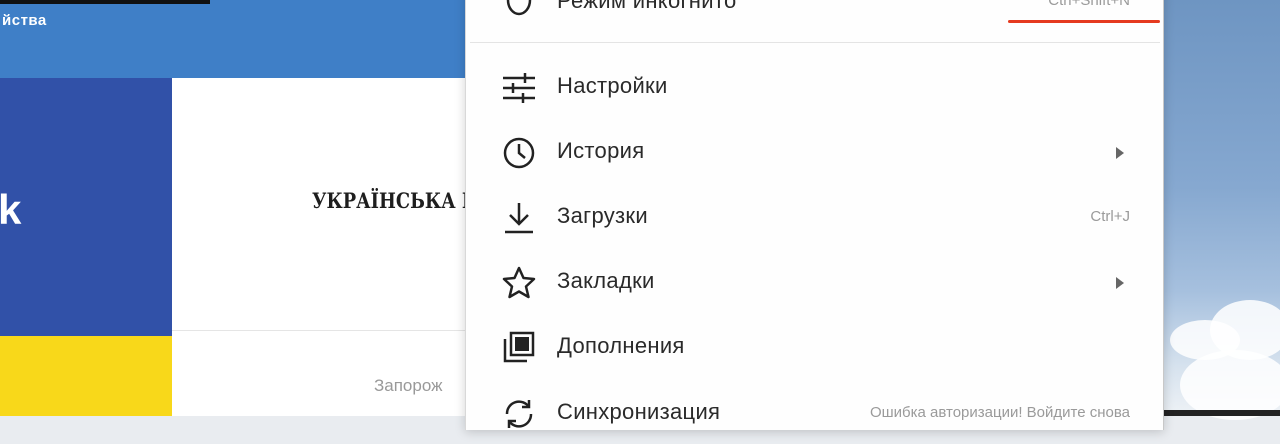 This screenshot has height=444, width=1280. What do you see at coordinates (11, 209) in the screenshot?
I see `flag-letter: k` at bounding box center [11, 209].